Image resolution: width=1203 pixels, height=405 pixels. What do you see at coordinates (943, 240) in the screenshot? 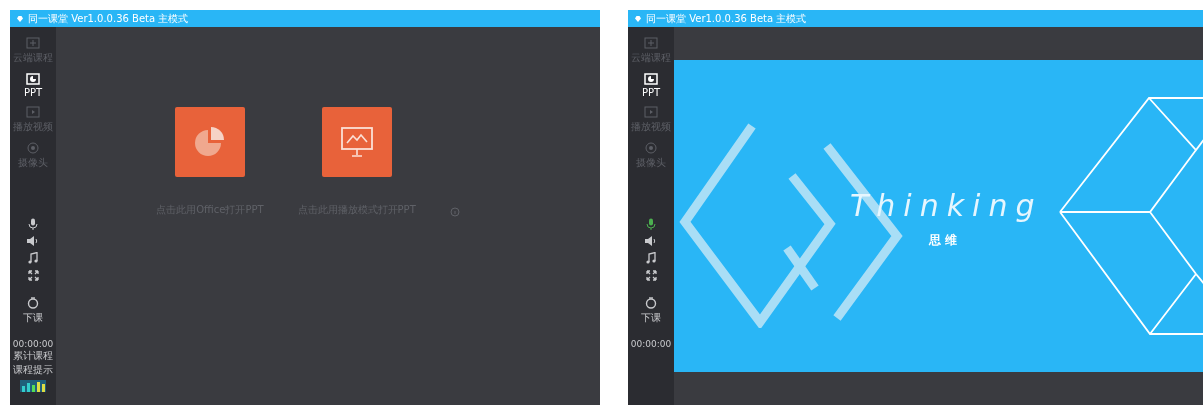
I see `slide-subtitle: 思 维` at bounding box center [943, 240].